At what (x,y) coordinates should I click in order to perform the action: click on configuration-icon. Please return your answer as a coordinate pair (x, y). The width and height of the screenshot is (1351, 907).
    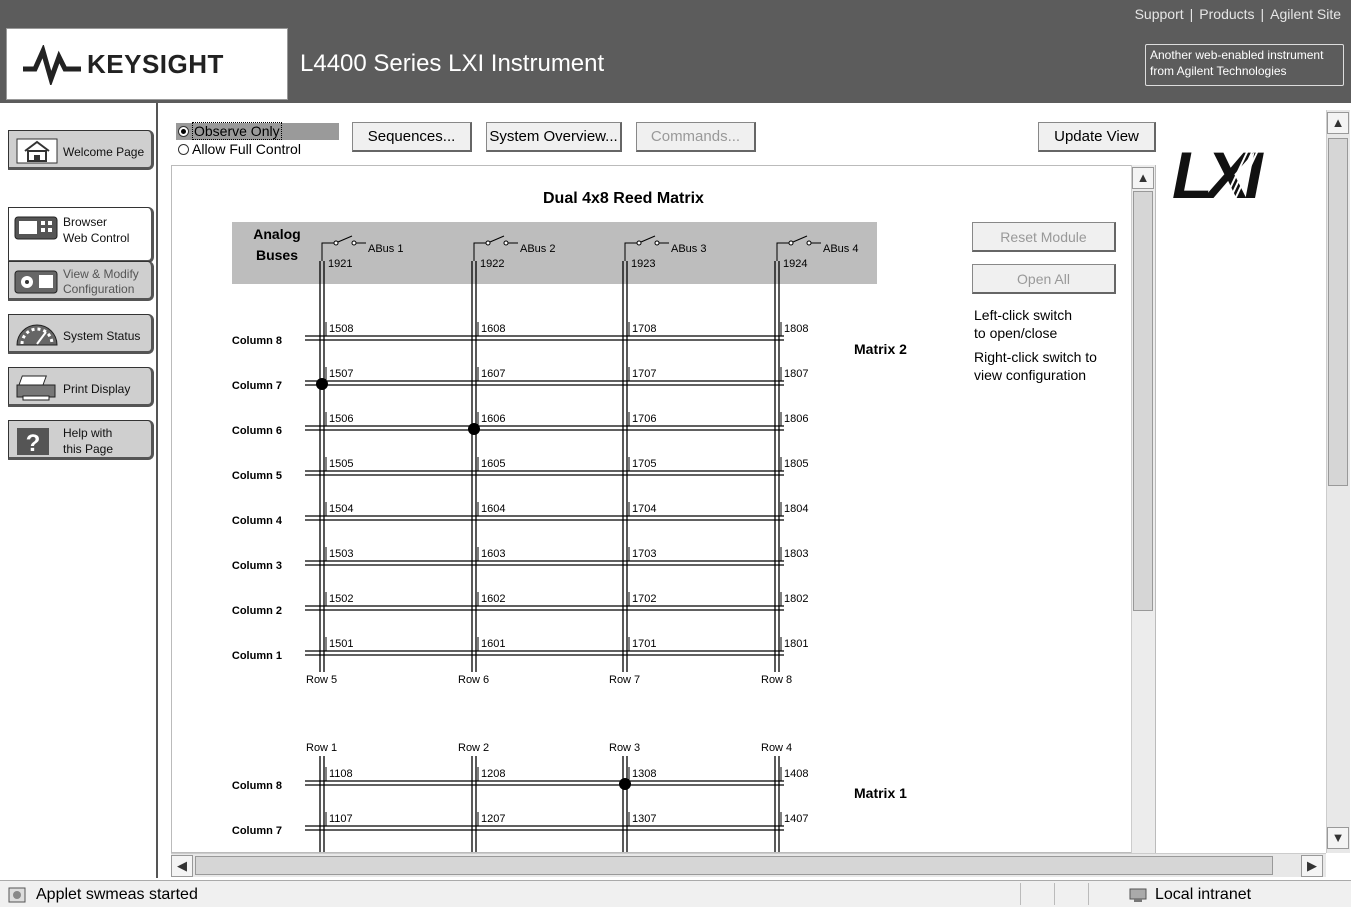
    Looking at the image, I should click on (36, 282).